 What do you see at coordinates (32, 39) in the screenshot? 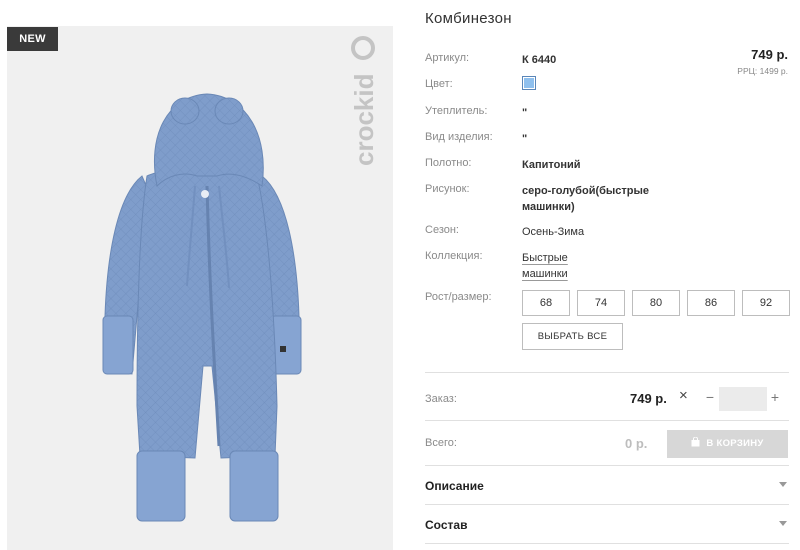
I see `new-badge: NEW` at bounding box center [32, 39].